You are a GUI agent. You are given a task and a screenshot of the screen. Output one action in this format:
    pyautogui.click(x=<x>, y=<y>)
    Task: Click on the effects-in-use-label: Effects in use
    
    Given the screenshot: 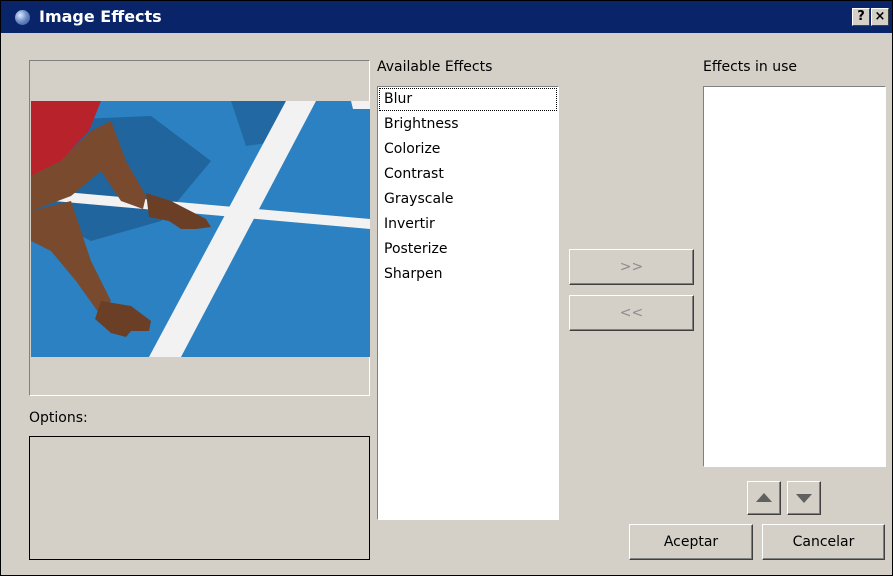 What is the action you would take?
    pyautogui.click(x=750, y=67)
    